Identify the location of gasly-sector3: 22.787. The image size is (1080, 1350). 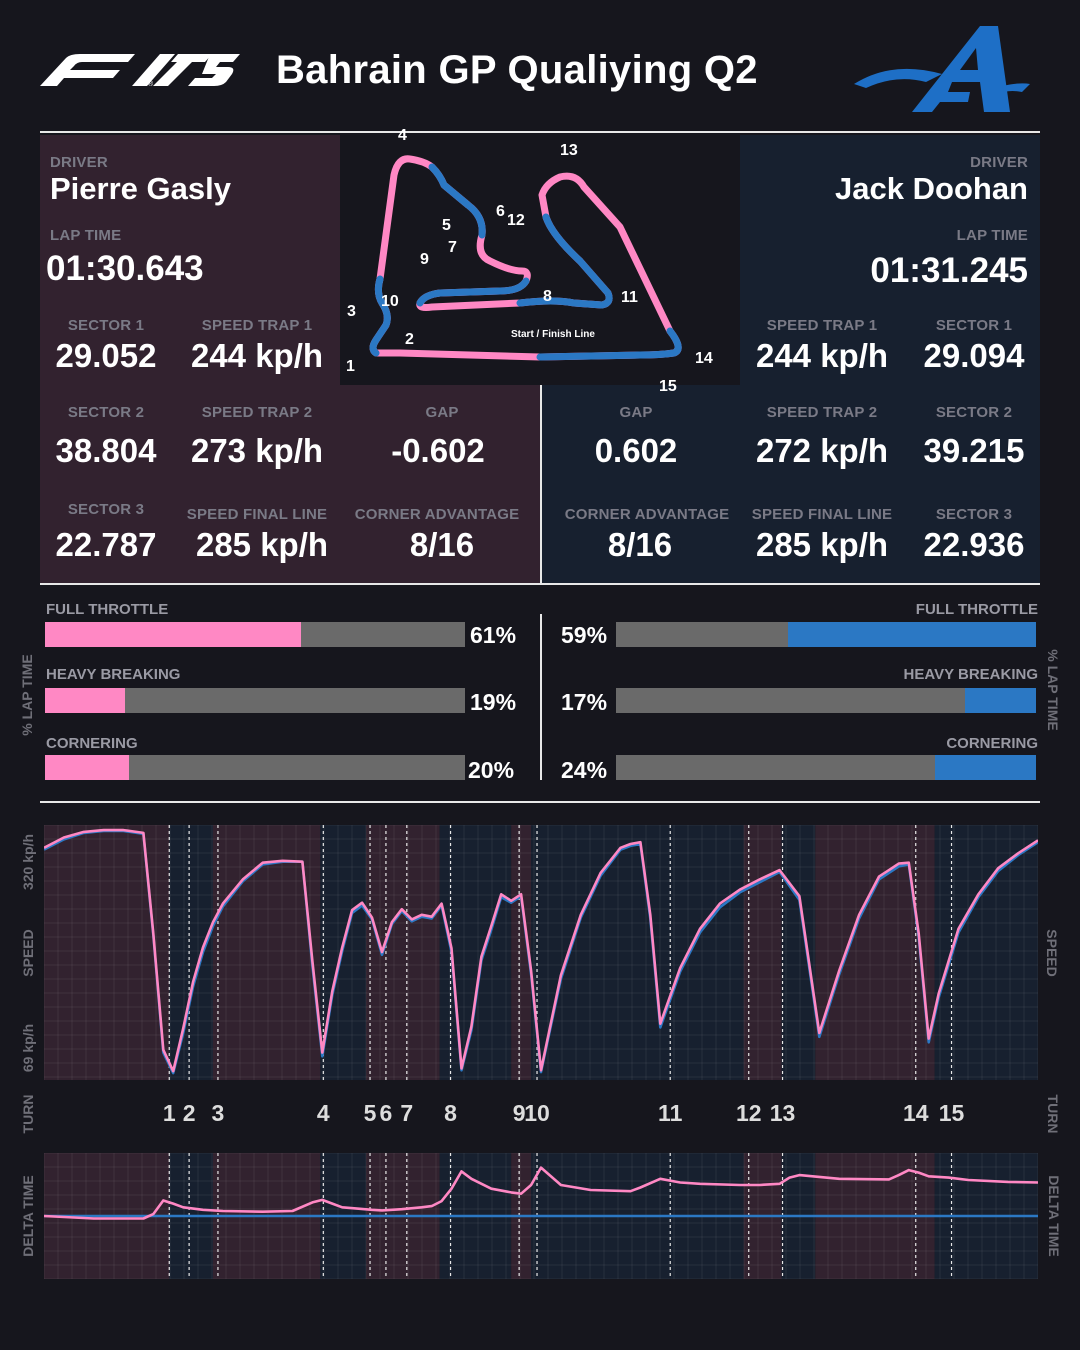
(106, 544).